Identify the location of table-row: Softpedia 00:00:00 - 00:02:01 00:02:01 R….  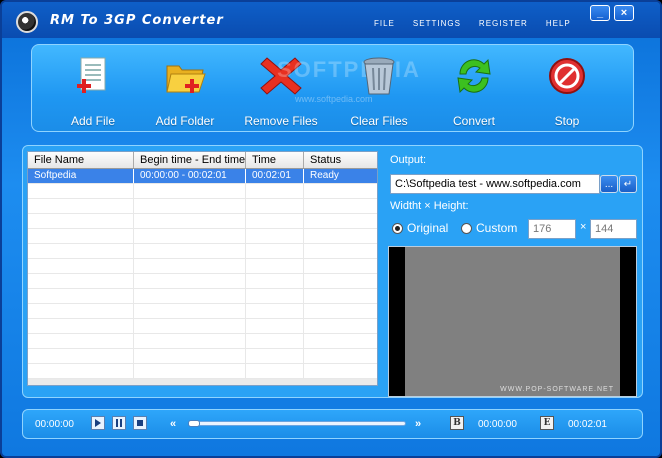
(202, 176).